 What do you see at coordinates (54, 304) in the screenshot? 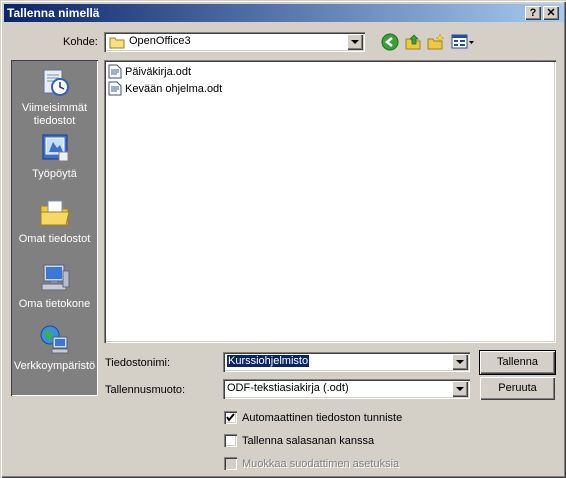
I see `place-label: Oma tietokone` at bounding box center [54, 304].